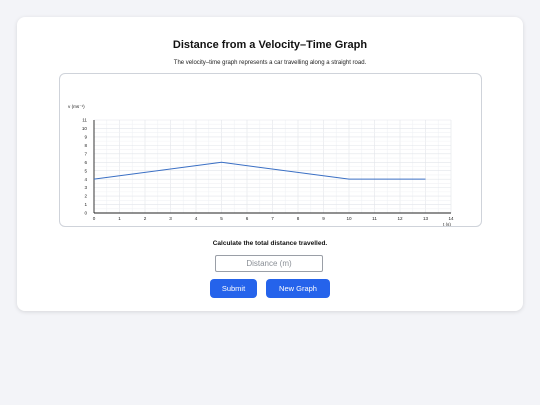 The width and height of the screenshot is (540, 405). What do you see at coordinates (221, 218) in the screenshot?
I see `x-tick-label: 5` at bounding box center [221, 218].